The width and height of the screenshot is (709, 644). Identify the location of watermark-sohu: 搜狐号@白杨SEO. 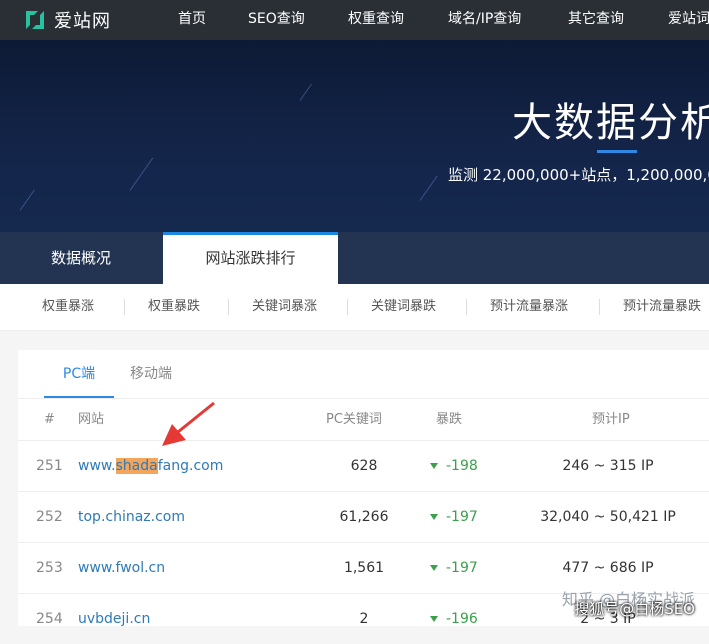
(634, 609).